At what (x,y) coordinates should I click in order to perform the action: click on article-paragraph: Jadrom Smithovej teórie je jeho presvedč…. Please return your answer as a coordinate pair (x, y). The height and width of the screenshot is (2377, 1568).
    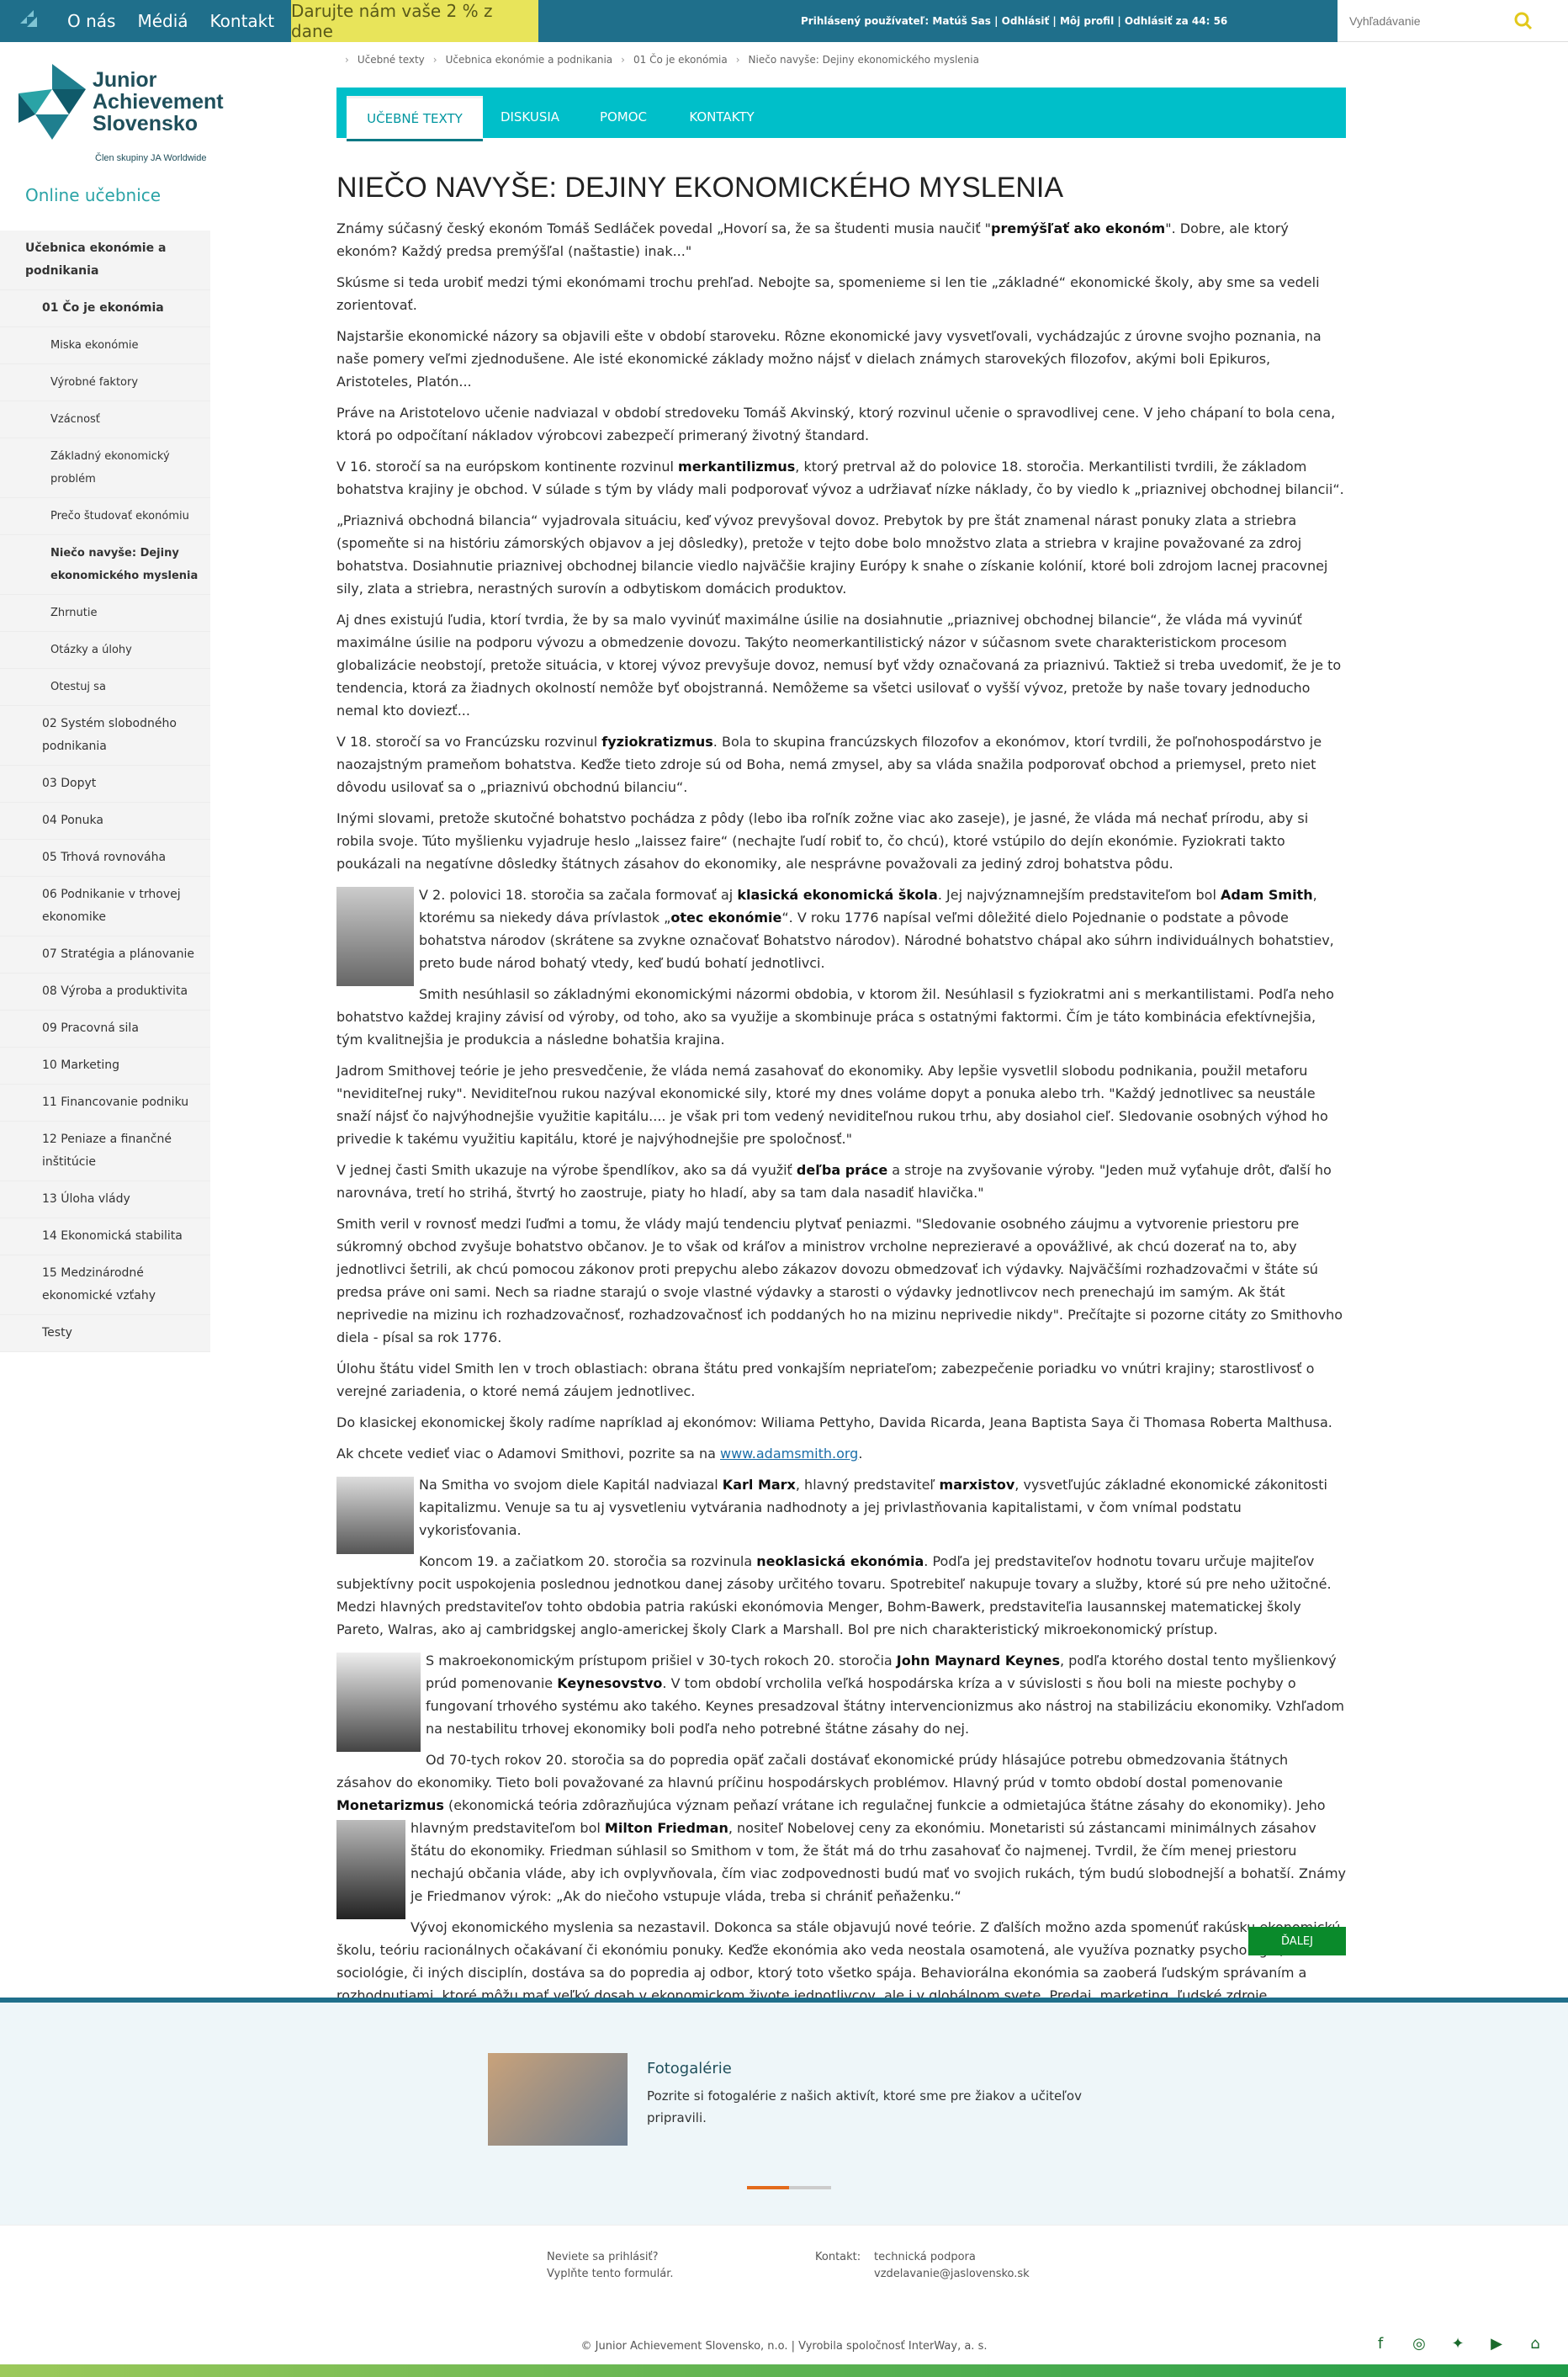
    Looking at the image, I should click on (832, 1105).